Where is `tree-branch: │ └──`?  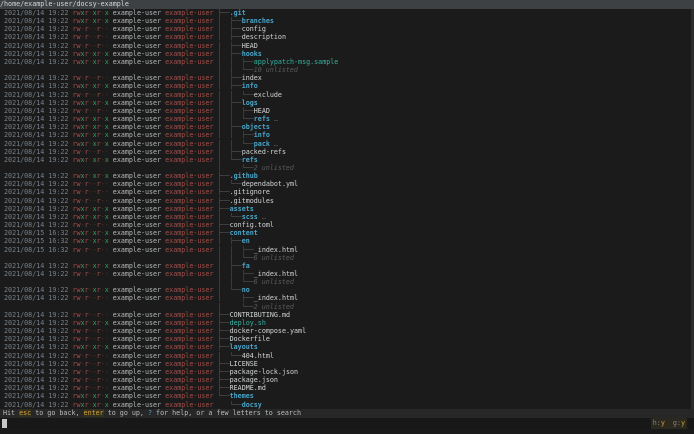
tree-branch: │ └── is located at coordinates (229, 216).